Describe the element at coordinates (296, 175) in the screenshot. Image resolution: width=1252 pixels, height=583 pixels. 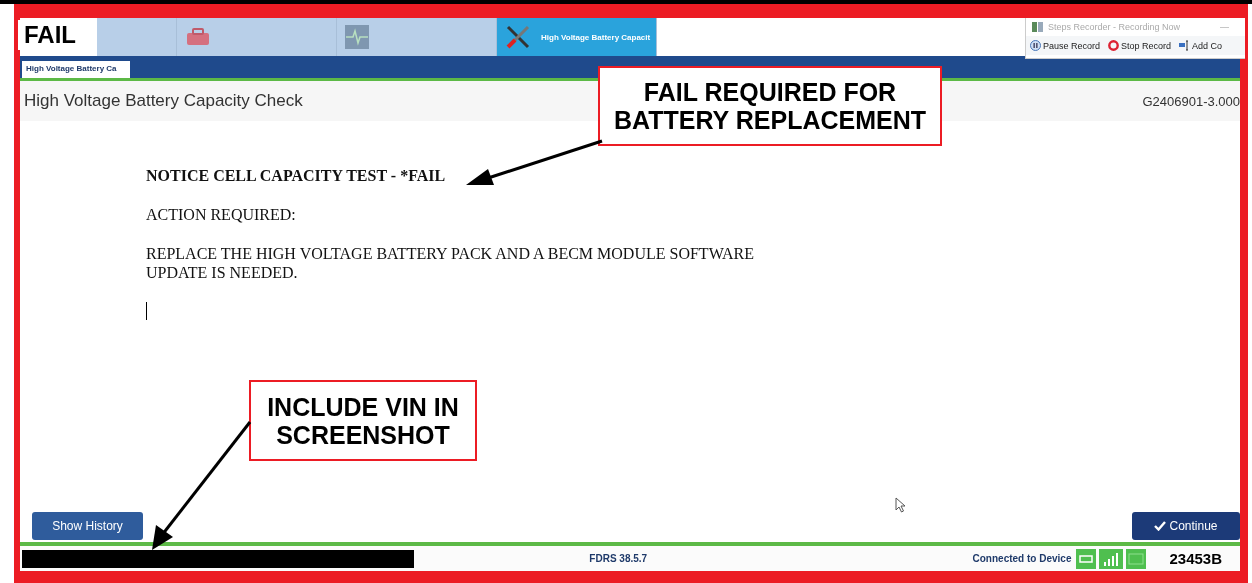
I see `notice-heading: NOTICE CELL CAPACITY TEST - *FAIL` at that location.